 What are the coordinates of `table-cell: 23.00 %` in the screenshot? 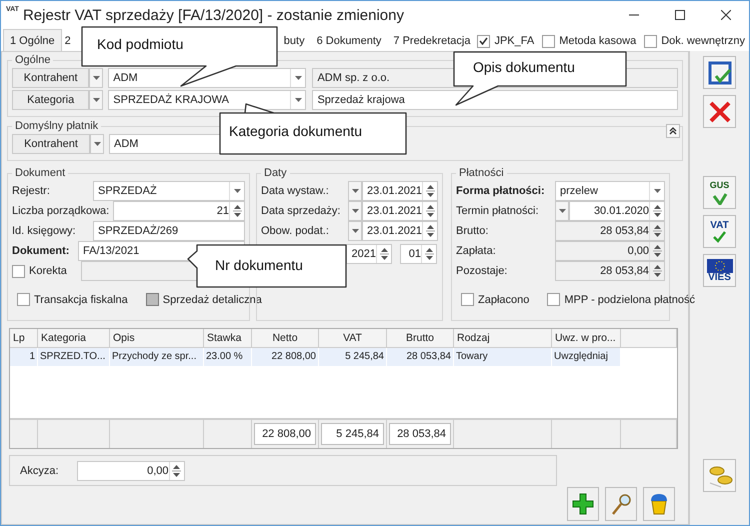 It's located at (228, 357).